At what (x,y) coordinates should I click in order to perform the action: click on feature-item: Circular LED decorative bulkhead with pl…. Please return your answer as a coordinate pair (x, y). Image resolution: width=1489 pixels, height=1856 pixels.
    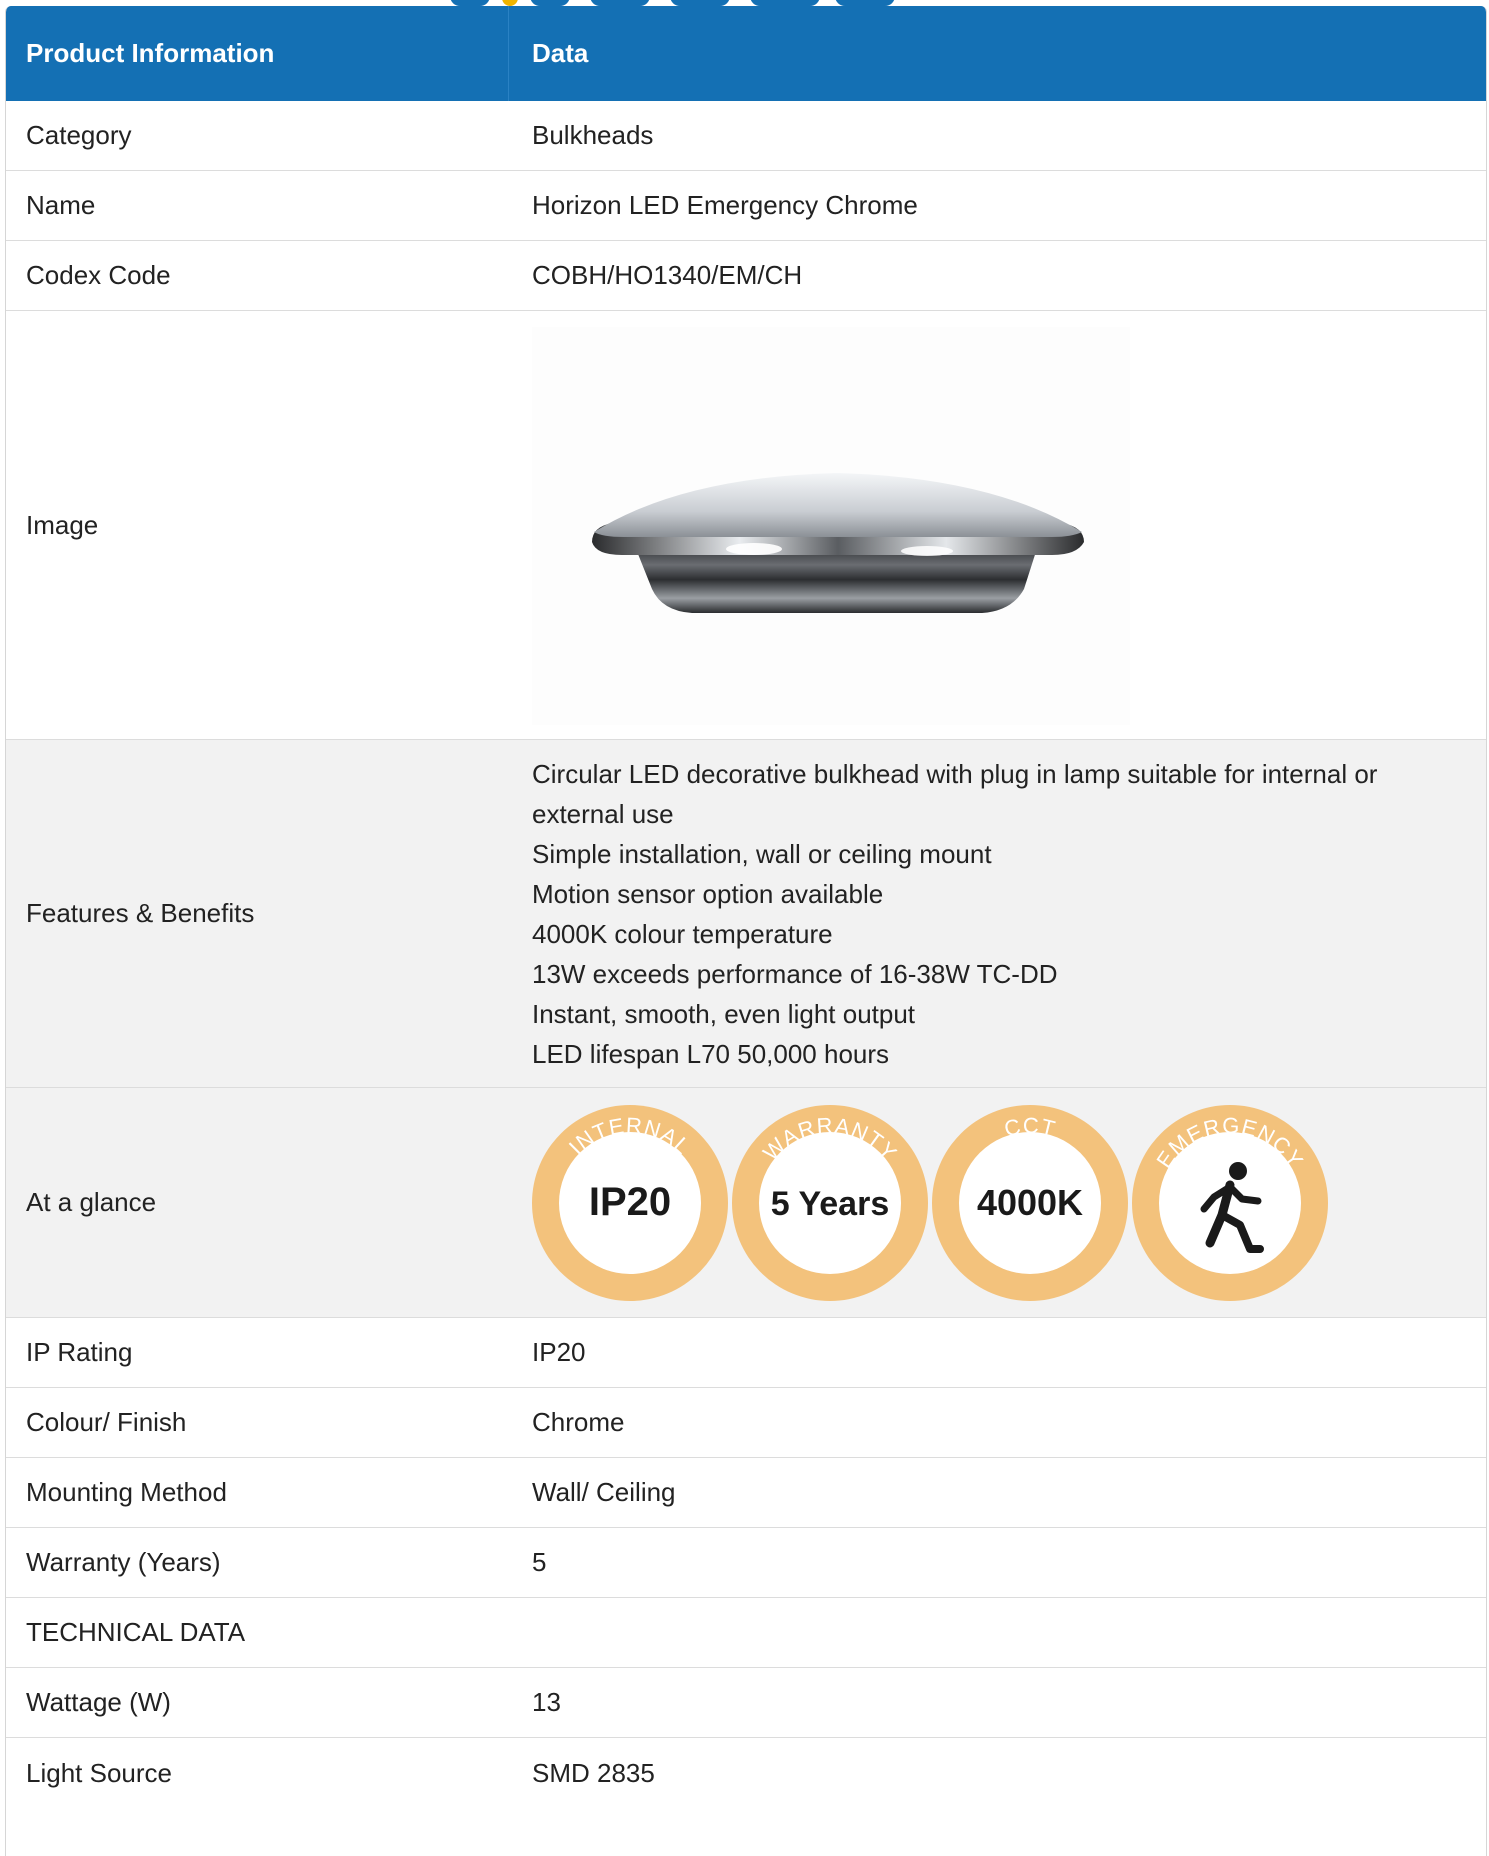
    Looking at the image, I should click on (955, 773).